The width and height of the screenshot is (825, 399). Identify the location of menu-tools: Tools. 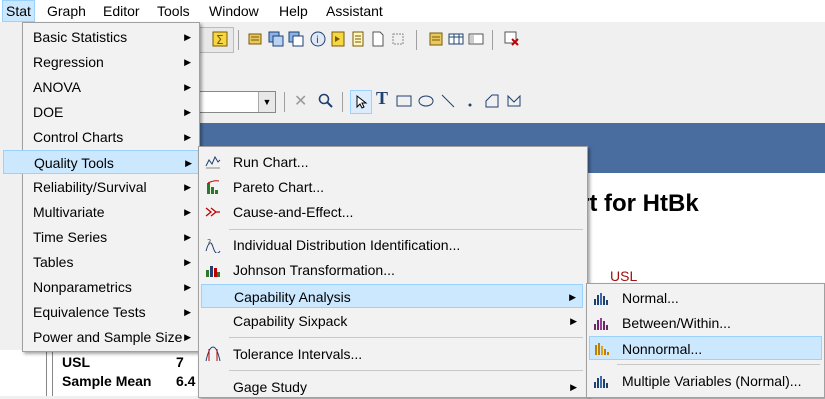
(173, 11).